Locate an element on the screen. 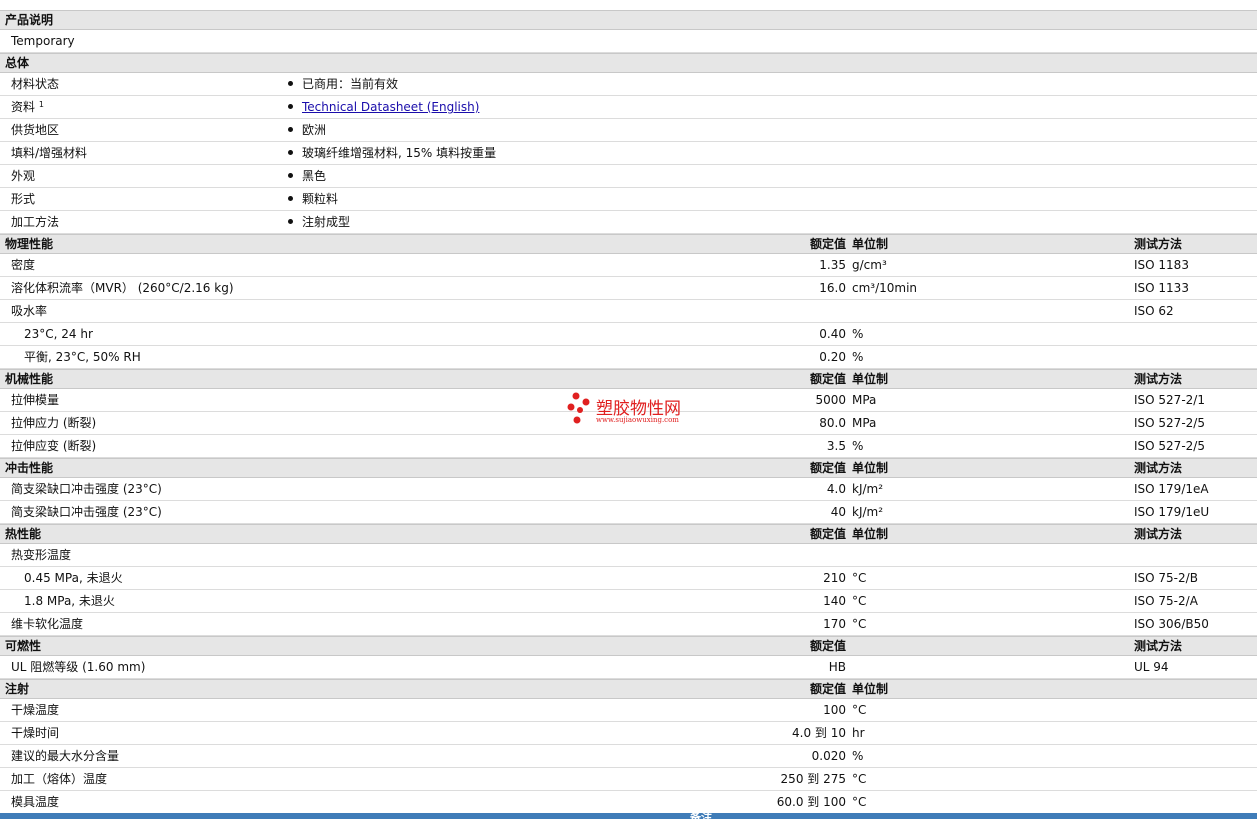  unit: °C is located at coordinates (859, 601).